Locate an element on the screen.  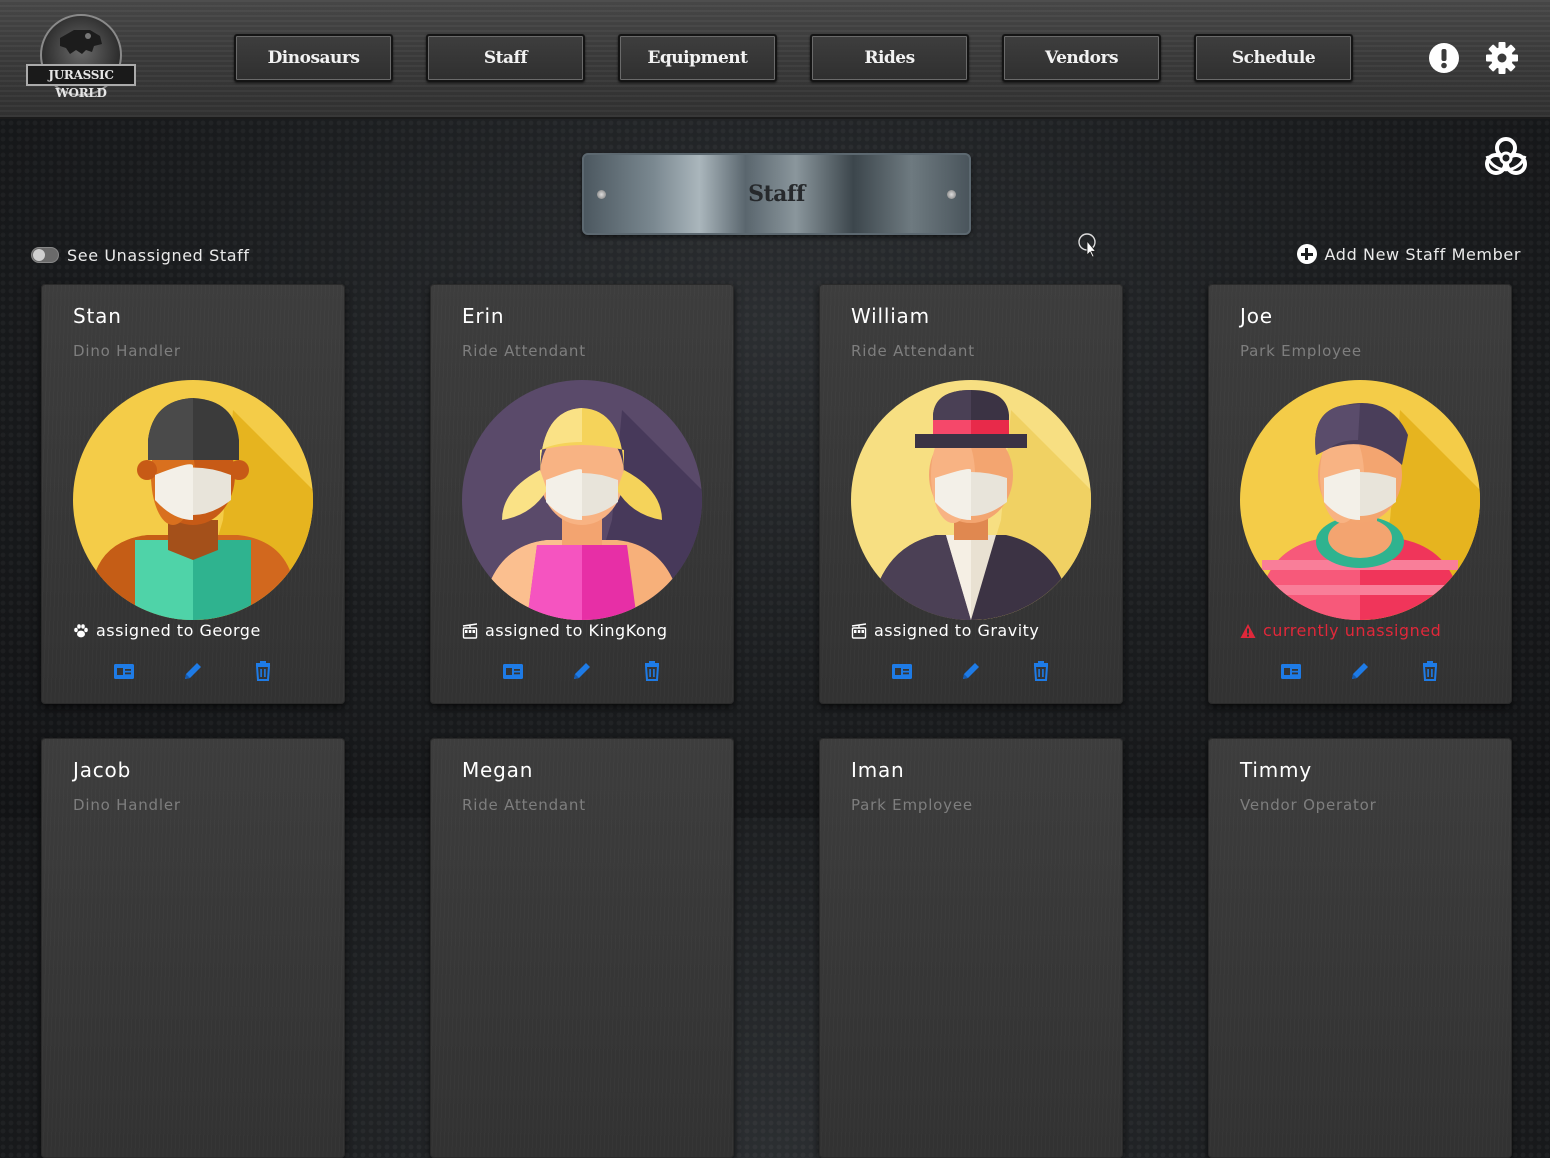
staff-name: Megan is located at coordinates (498, 770).